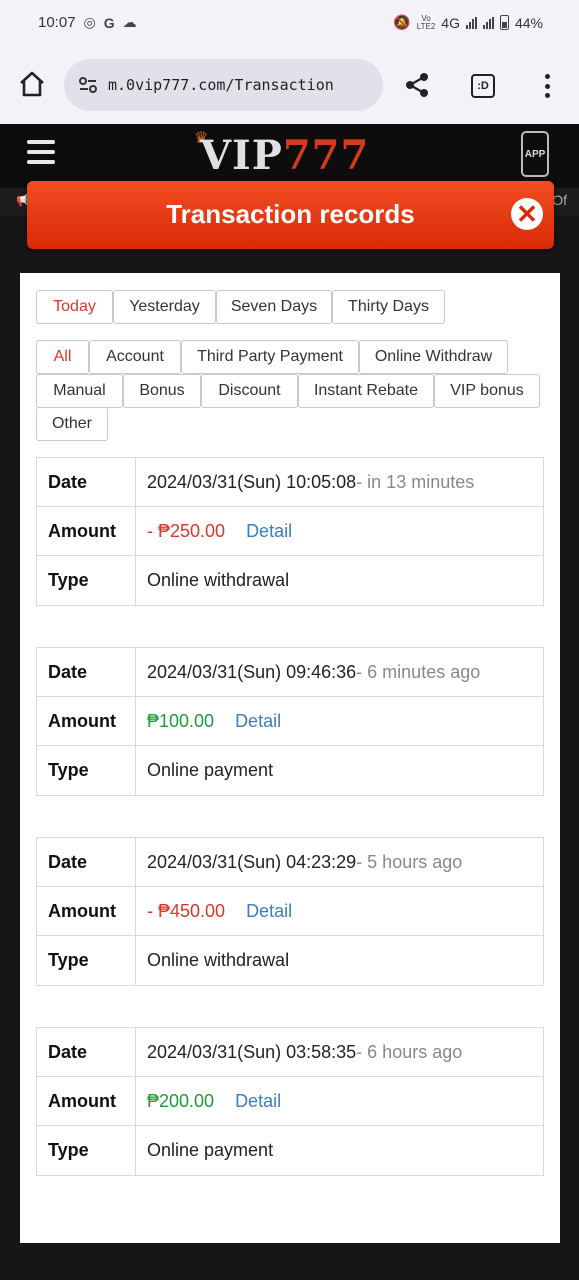 This screenshot has width=579, height=1280. Describe the element at coordinates (418, 671) in the screenshot. I see `record-relative-time: - 6 minutes ago` at that location.